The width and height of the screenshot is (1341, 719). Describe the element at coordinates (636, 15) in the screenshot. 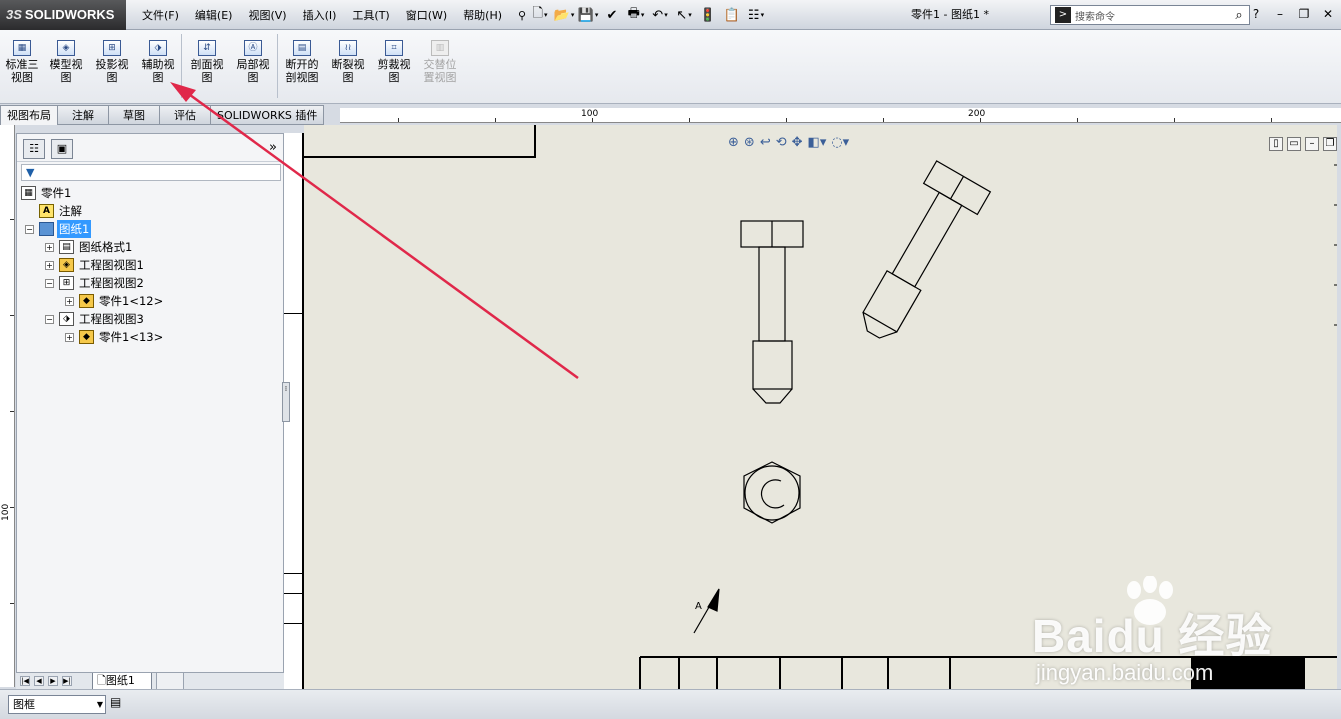

I see `print-icon: 🖶 ▾` at that location.